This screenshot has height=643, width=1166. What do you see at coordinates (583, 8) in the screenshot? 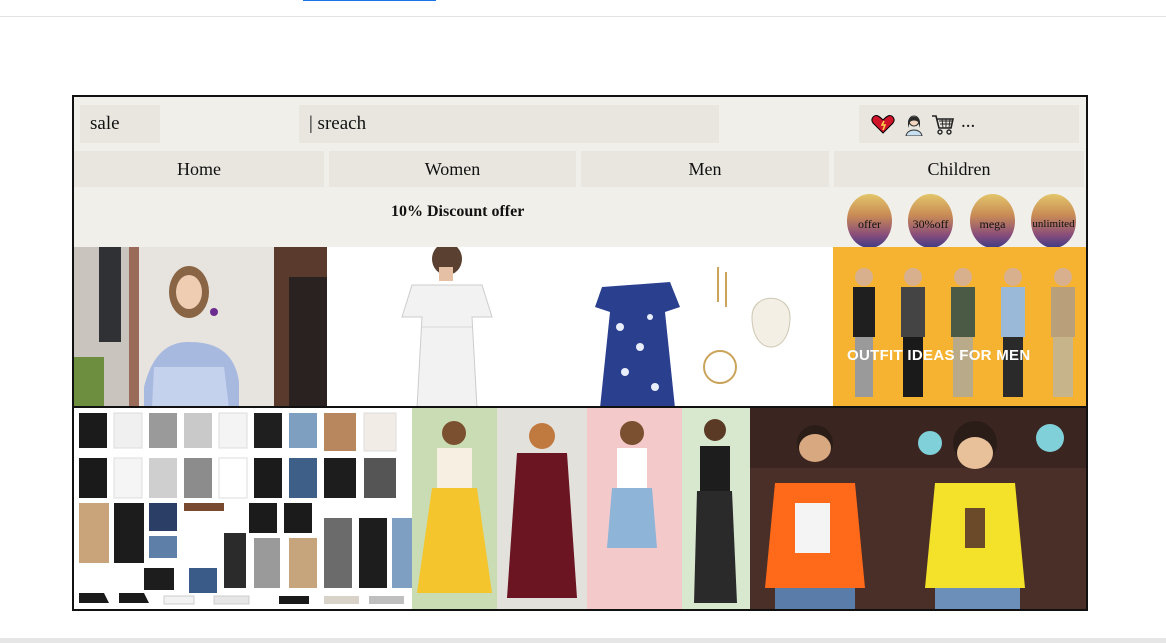
I see `browser-top-strip` at bounding box center [583, 8].